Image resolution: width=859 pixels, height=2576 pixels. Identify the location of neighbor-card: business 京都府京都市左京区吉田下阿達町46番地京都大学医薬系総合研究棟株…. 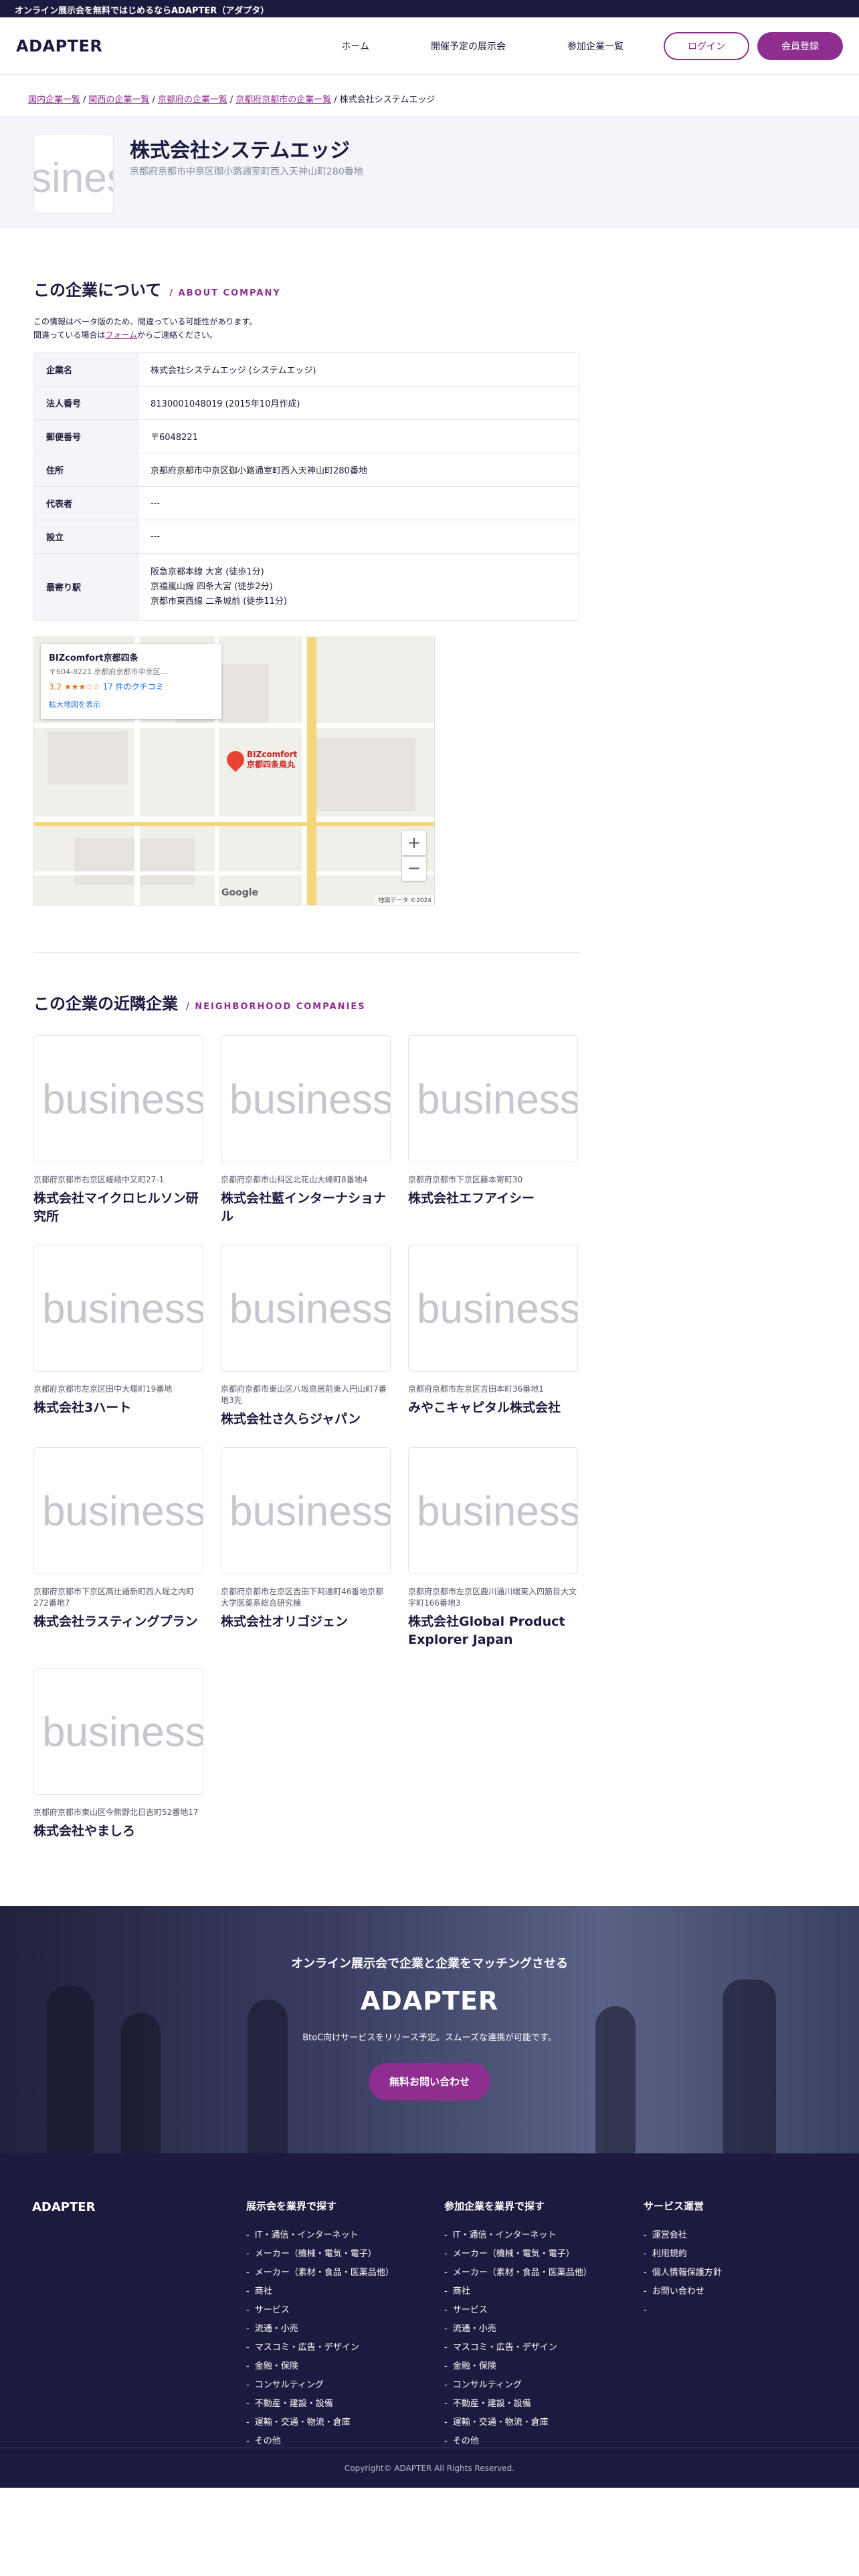
(306, 1548).